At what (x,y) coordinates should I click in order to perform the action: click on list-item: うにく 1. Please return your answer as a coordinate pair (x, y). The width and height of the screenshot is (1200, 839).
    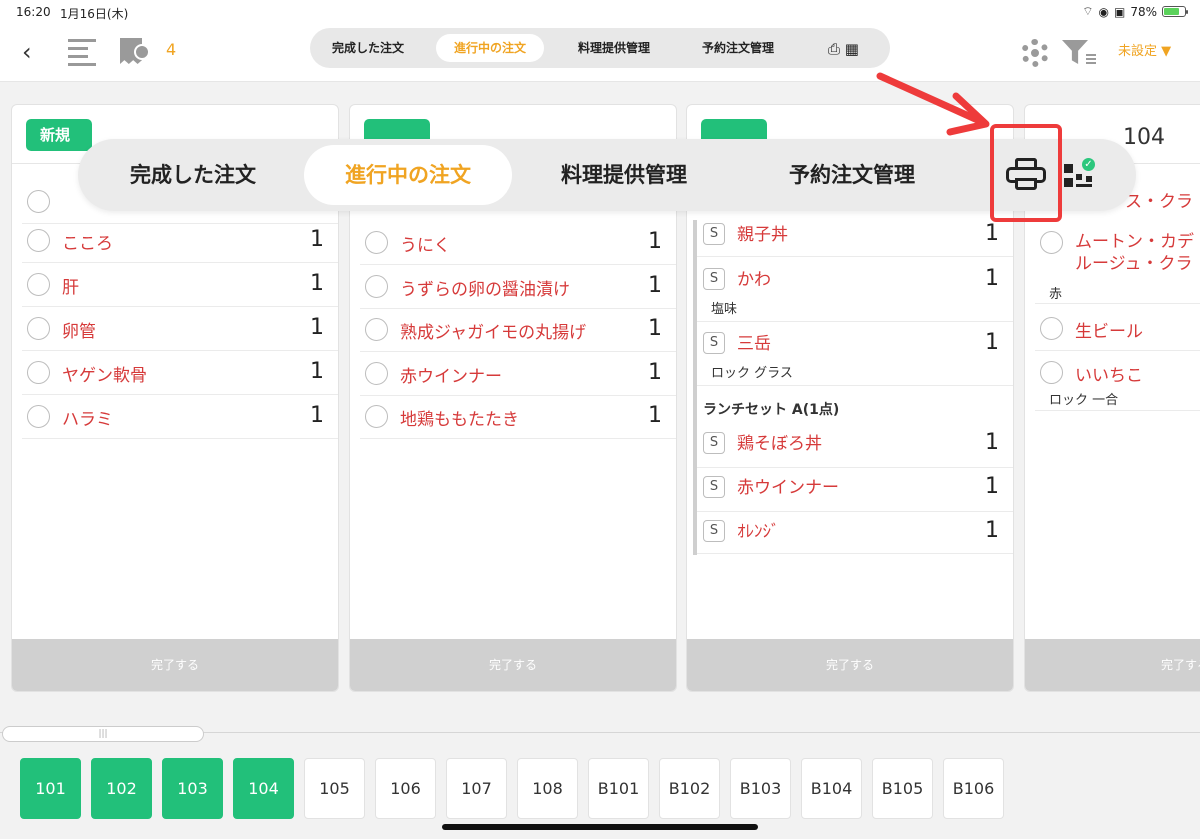
    Looking at the image, I should click on (518, 243).